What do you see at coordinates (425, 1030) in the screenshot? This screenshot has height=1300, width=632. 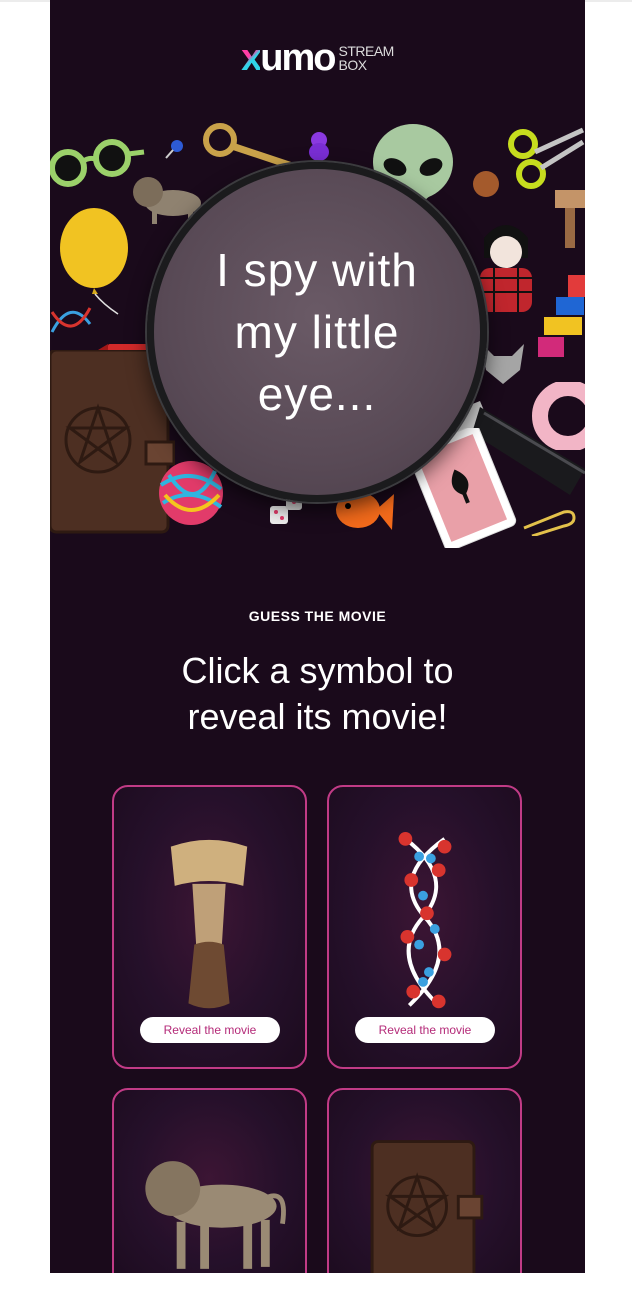 I see `reveal-movie-button-2: Reveal the movie` at bounding box center [425, 1030].